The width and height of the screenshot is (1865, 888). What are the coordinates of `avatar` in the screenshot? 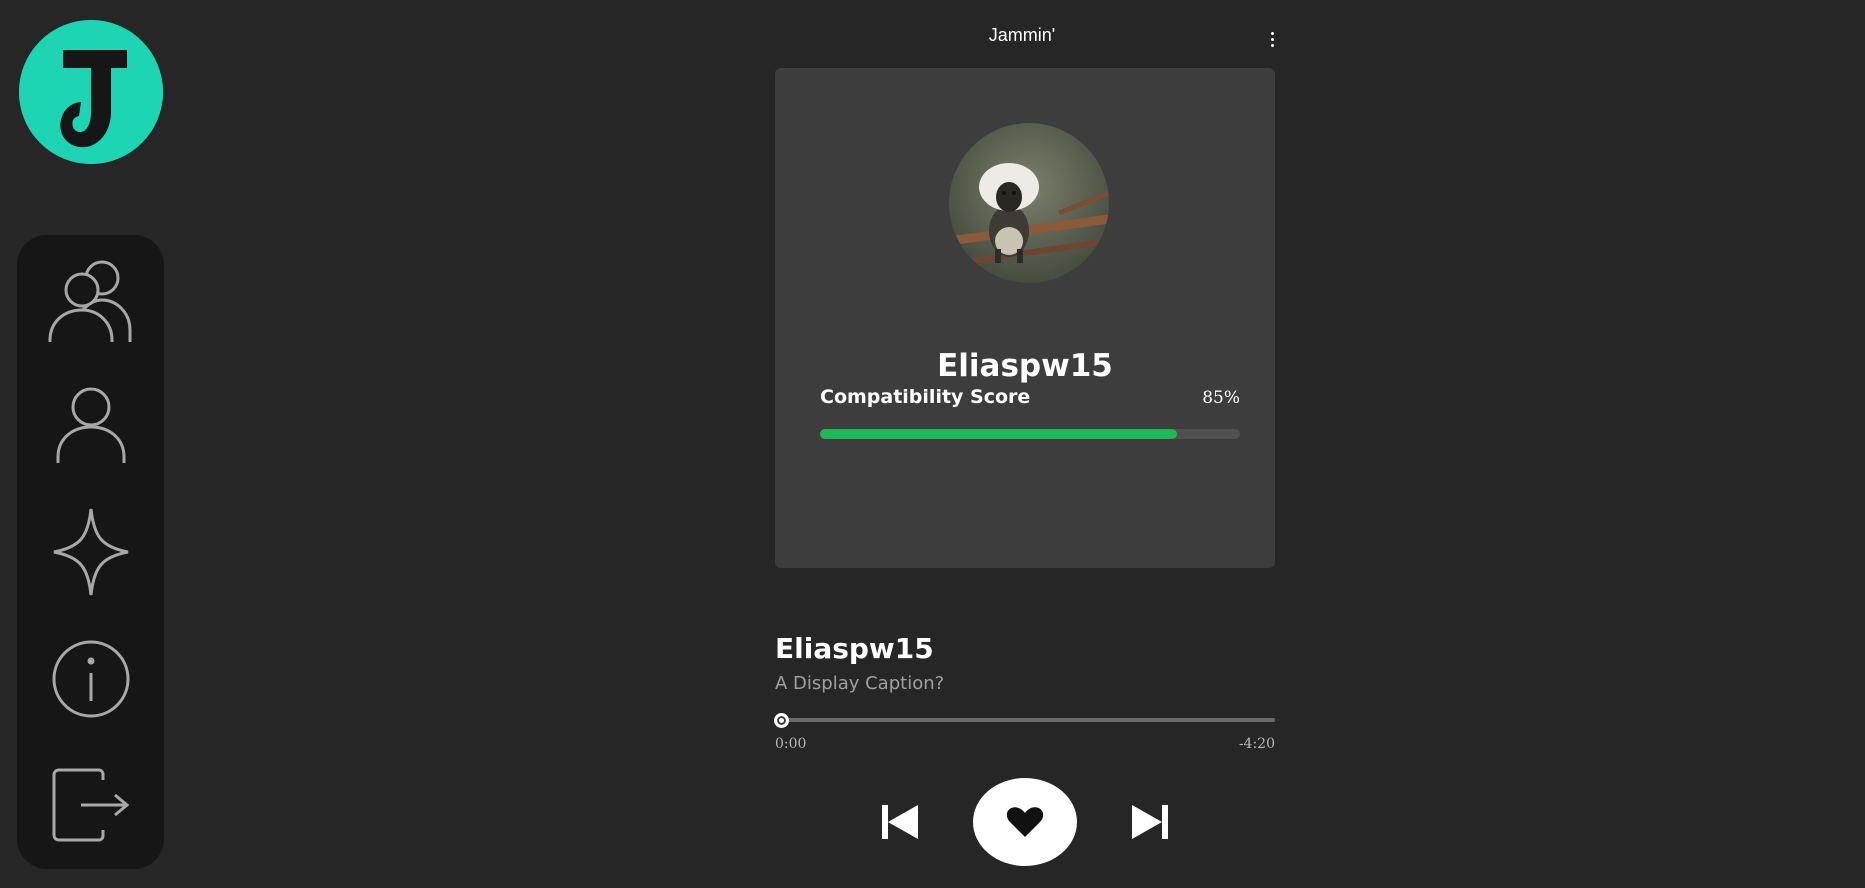 It's located at (1029, 203).